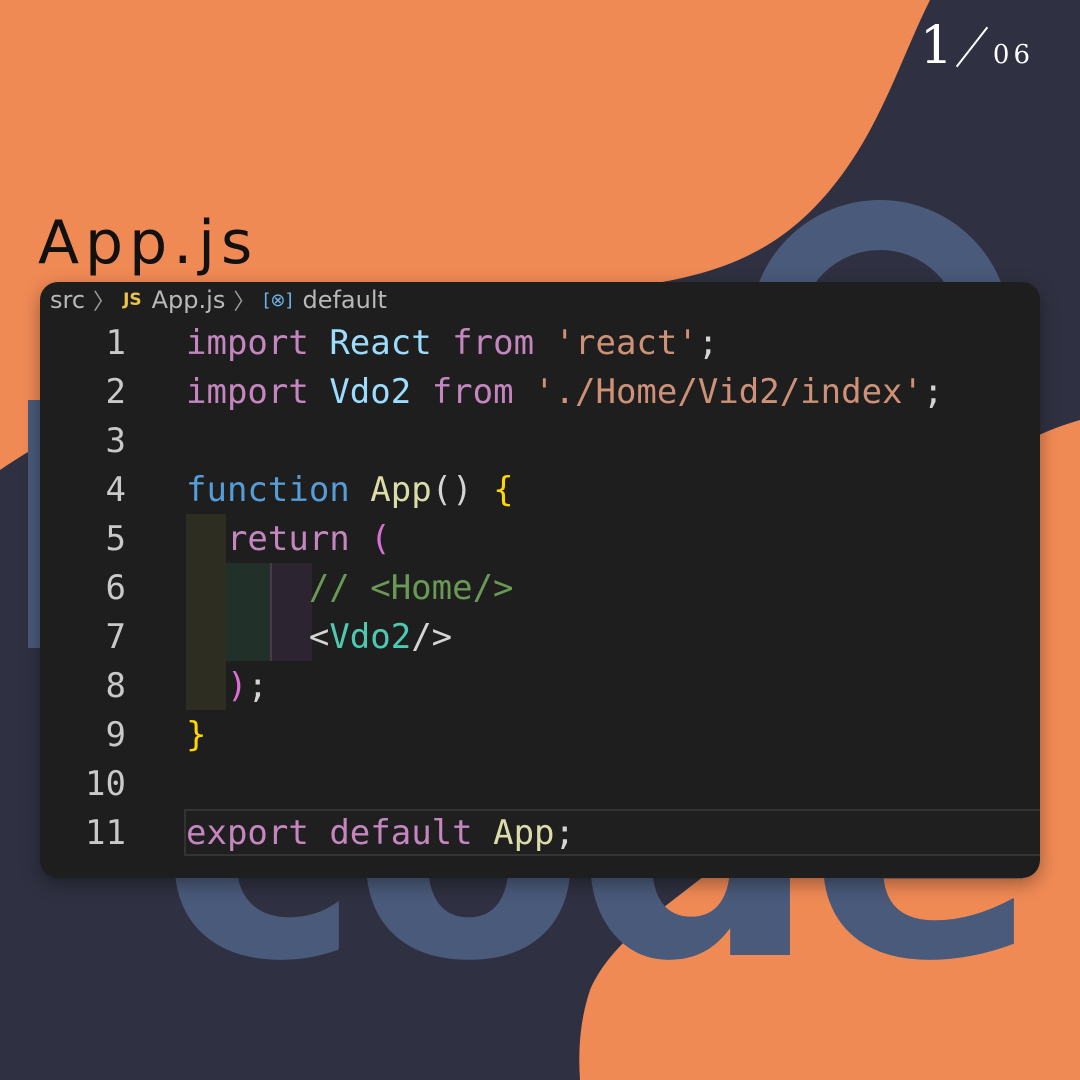  Describe the element at coordinates (105, 783) in the screenshot. I see `line-number: 10` at that location.